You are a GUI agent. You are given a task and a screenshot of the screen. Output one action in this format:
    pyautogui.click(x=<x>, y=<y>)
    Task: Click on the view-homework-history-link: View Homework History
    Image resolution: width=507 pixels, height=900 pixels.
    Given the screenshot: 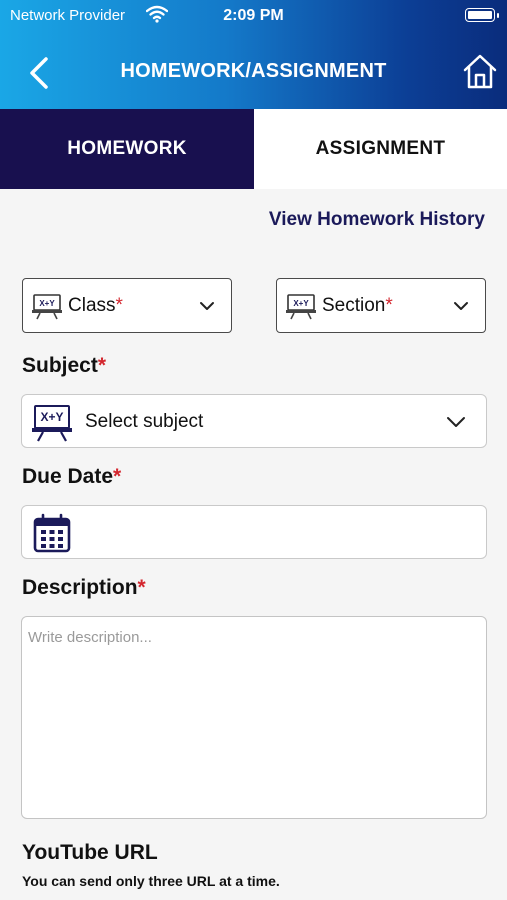 What is the action you would take?
    pyautogui.click(x=377, y=220)
    